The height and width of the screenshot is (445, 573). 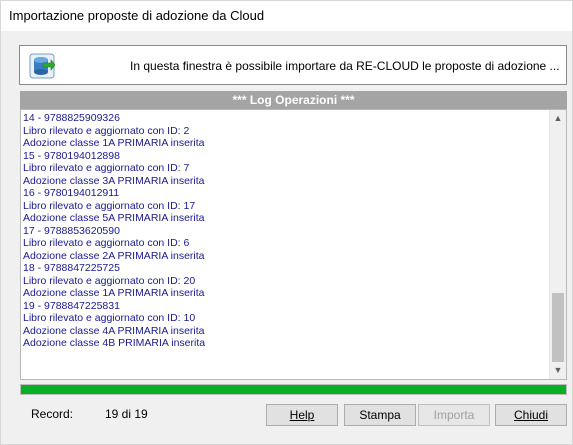 What do you see at coordinates (109, 205) in the screenshot?
I see `log-line: Libro rilevato e aggiornato con ID: 17` at bounding box center [109, 205].